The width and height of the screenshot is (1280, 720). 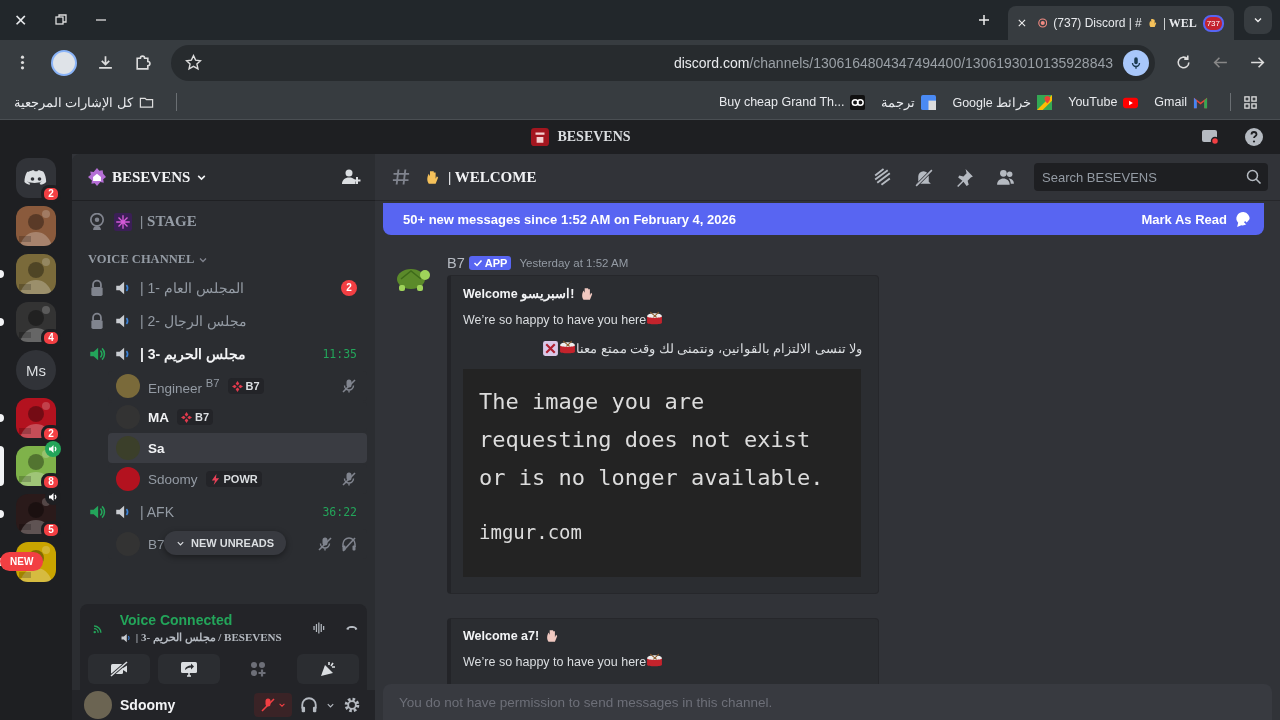 I want to click on mute-button, so click(x=273, y=705).